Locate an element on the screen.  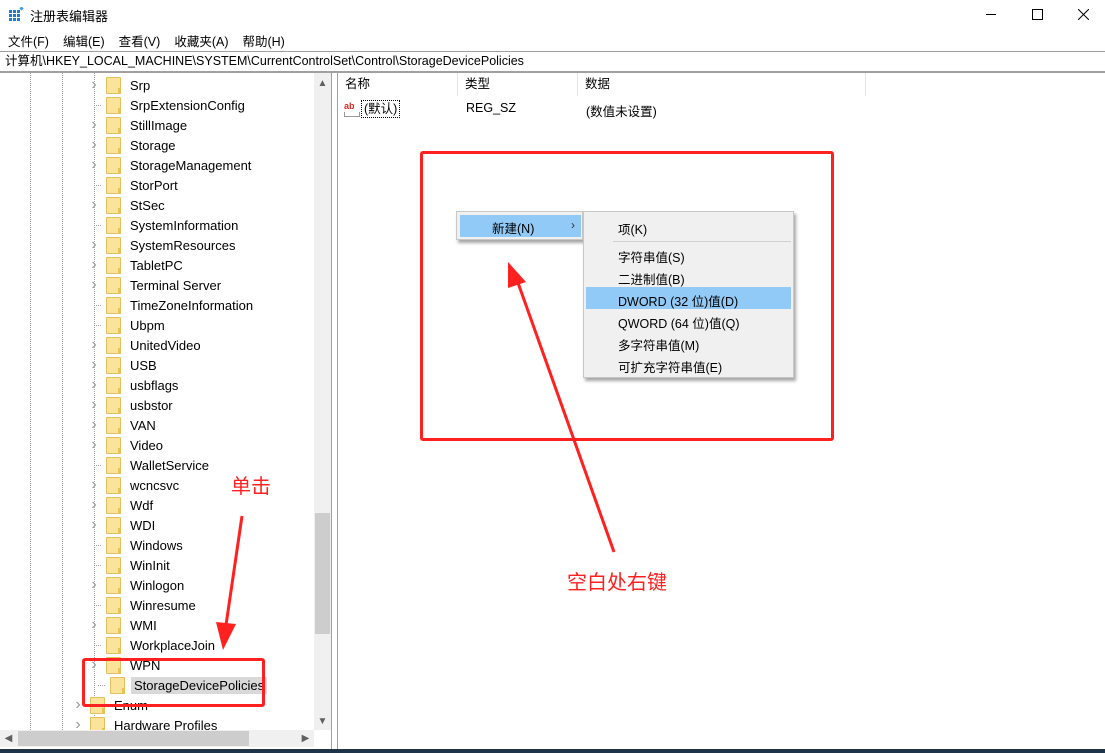
maximize-button is located at coordinates (1037, 14).